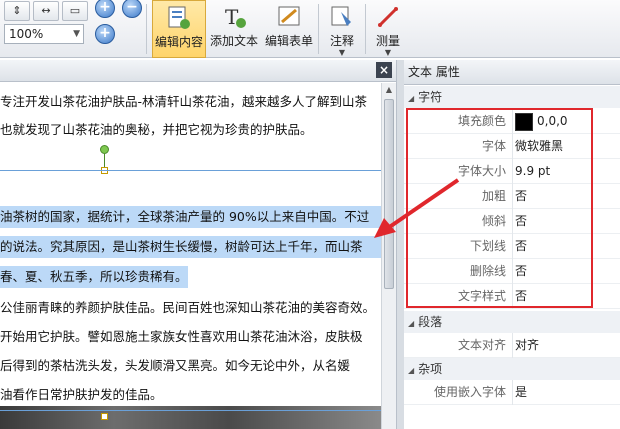 This screenshot has width=620, height=429. Describe the element at coordinates (234, 17) in the screenshot. I see `add-text-icon: T` at that location.